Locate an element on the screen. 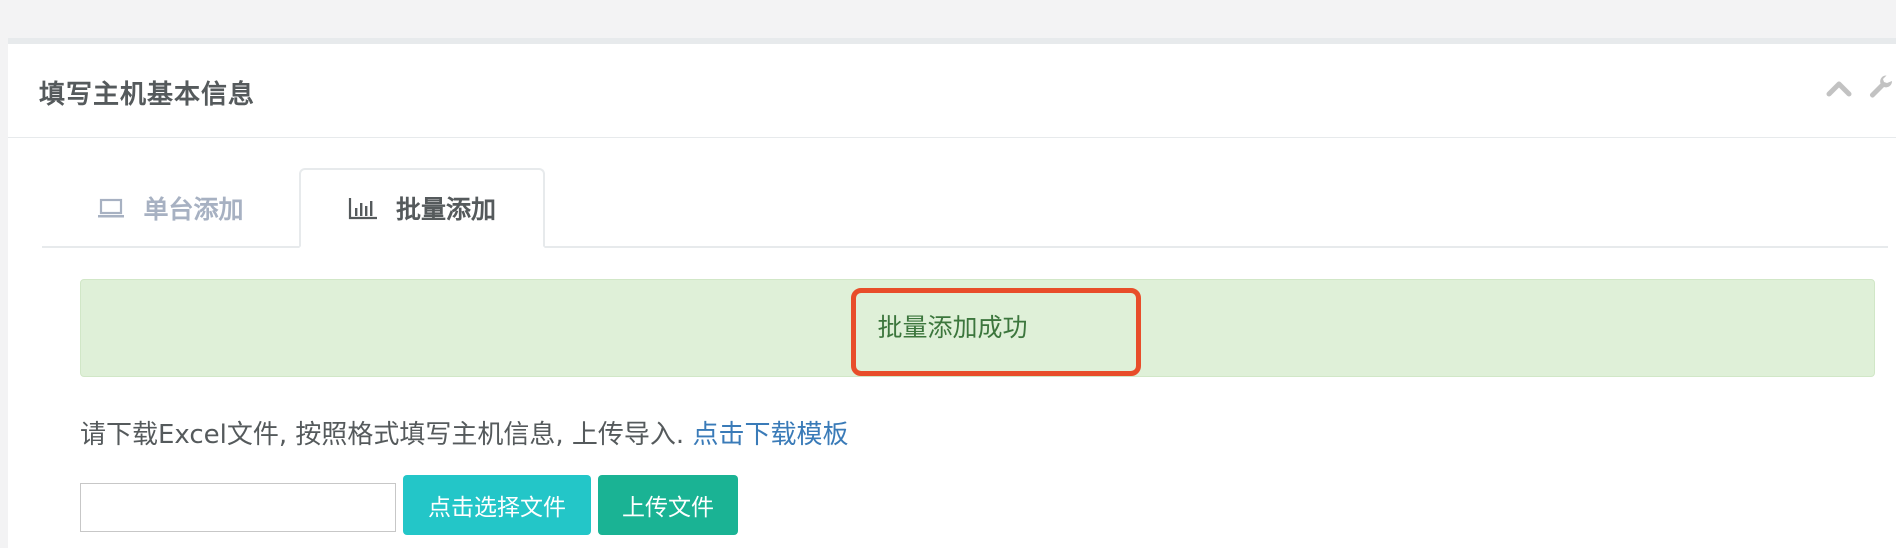  tab-batch-add: 批量添加 is located at coordinates (422, 208).